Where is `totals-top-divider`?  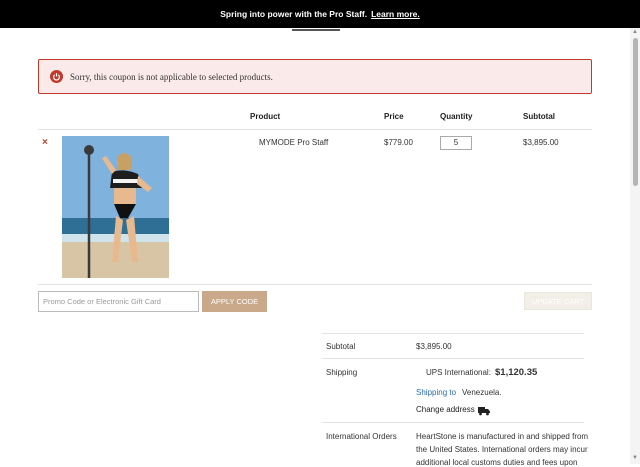
totals-top-divider is located at coordinates (453, 333).